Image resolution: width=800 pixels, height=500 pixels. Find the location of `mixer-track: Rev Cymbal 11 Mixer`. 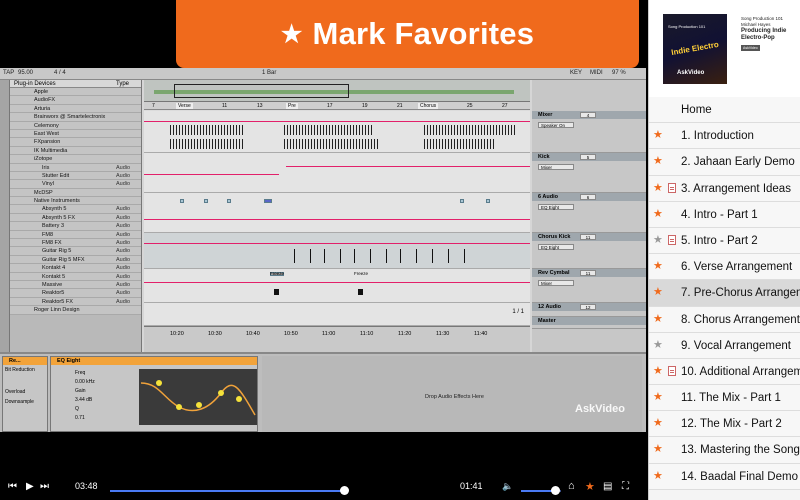

mixer-track: Rev Cymbal 11 Mixer is located at coordinates (589, 286).